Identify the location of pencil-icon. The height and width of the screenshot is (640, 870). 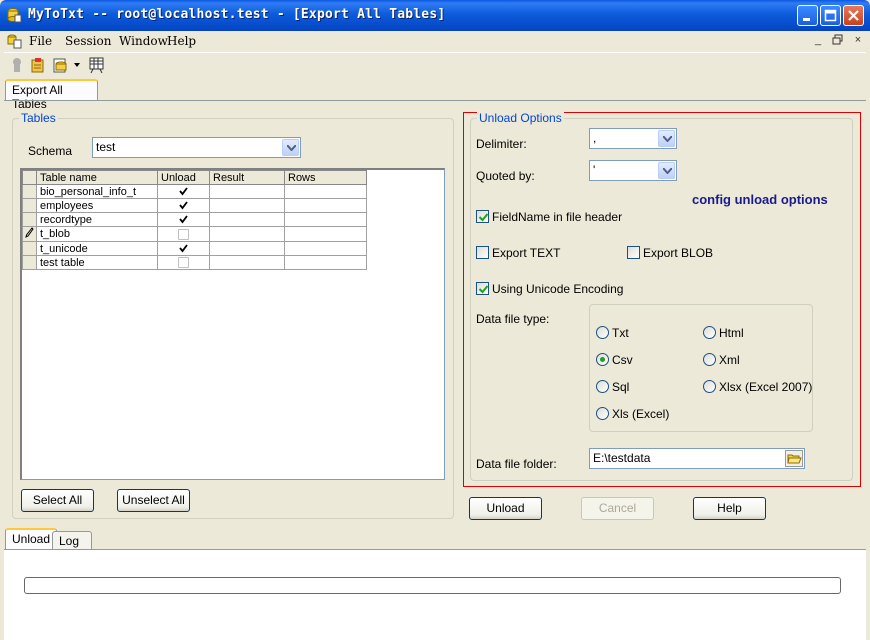
(29, 234).